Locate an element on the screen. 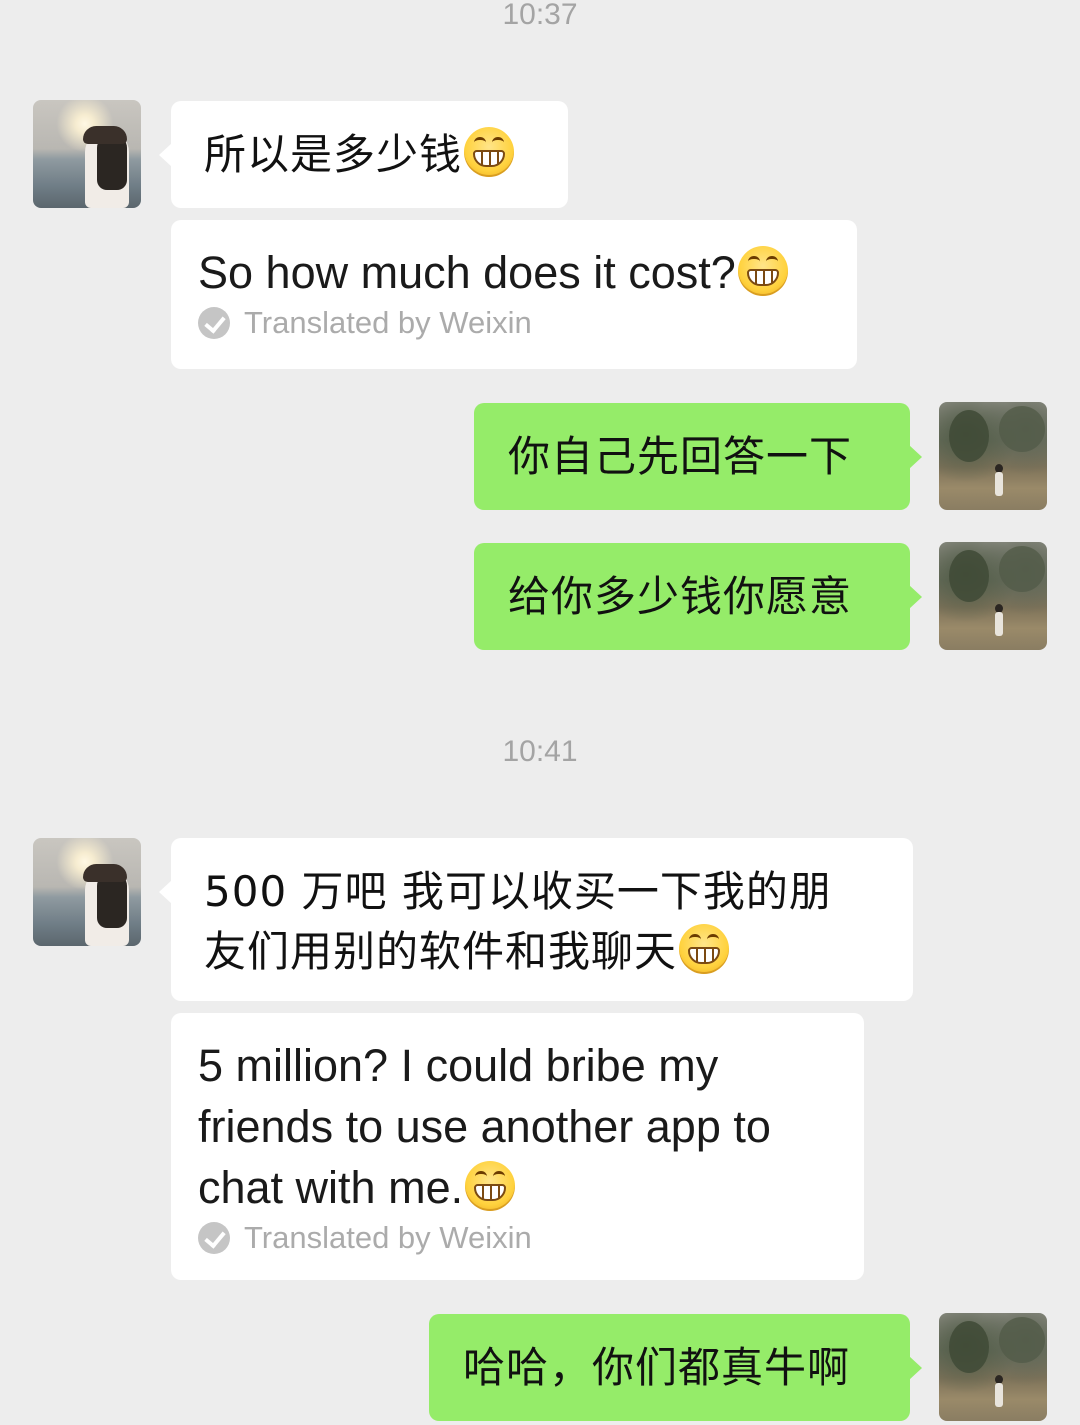  message-bubble-received: 所以是多少钱 is located at coordinates (363, 154).